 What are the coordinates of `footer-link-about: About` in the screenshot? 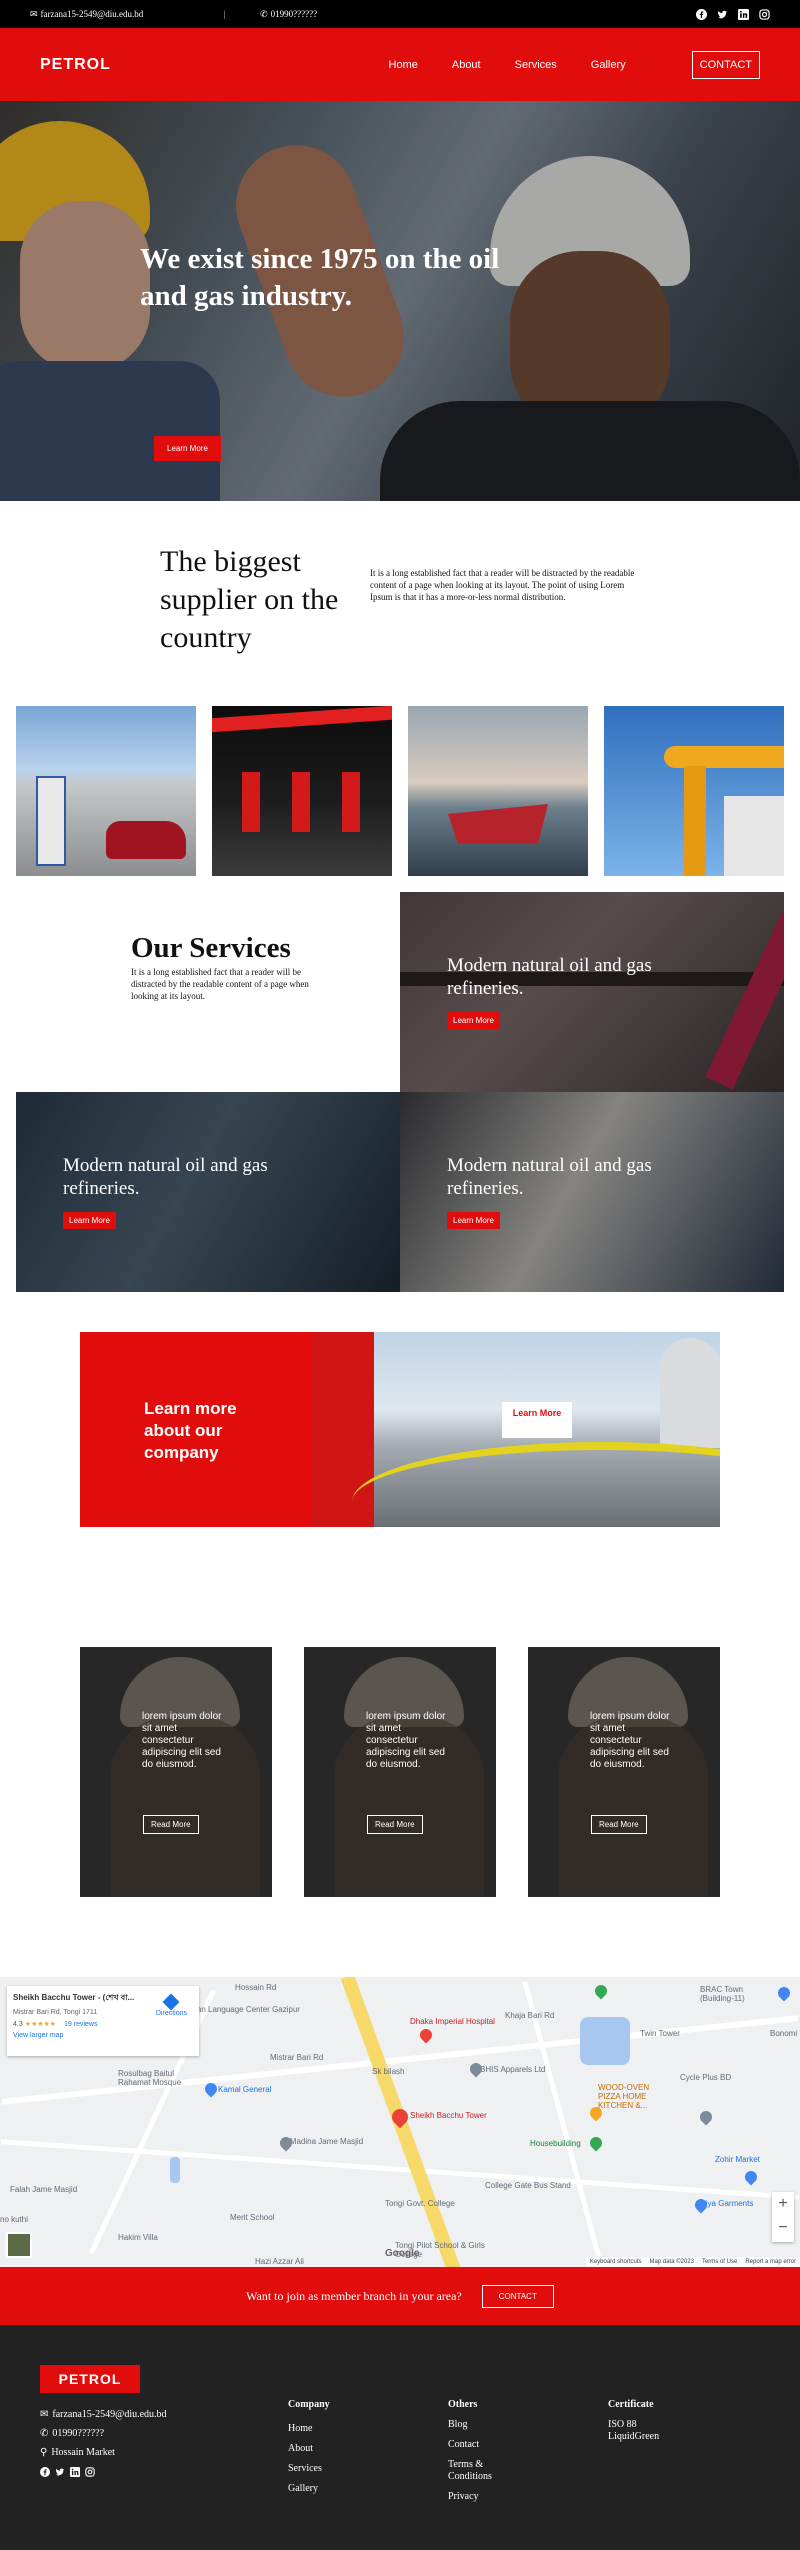 It's located at (309, 2449).